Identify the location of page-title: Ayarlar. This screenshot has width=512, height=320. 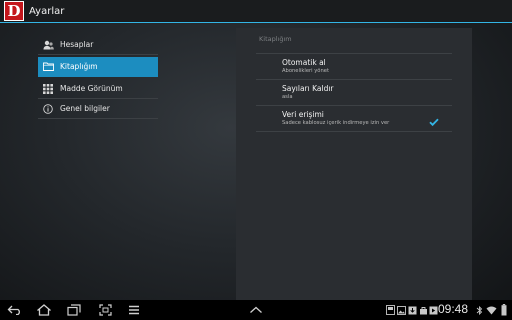
(47, 11).